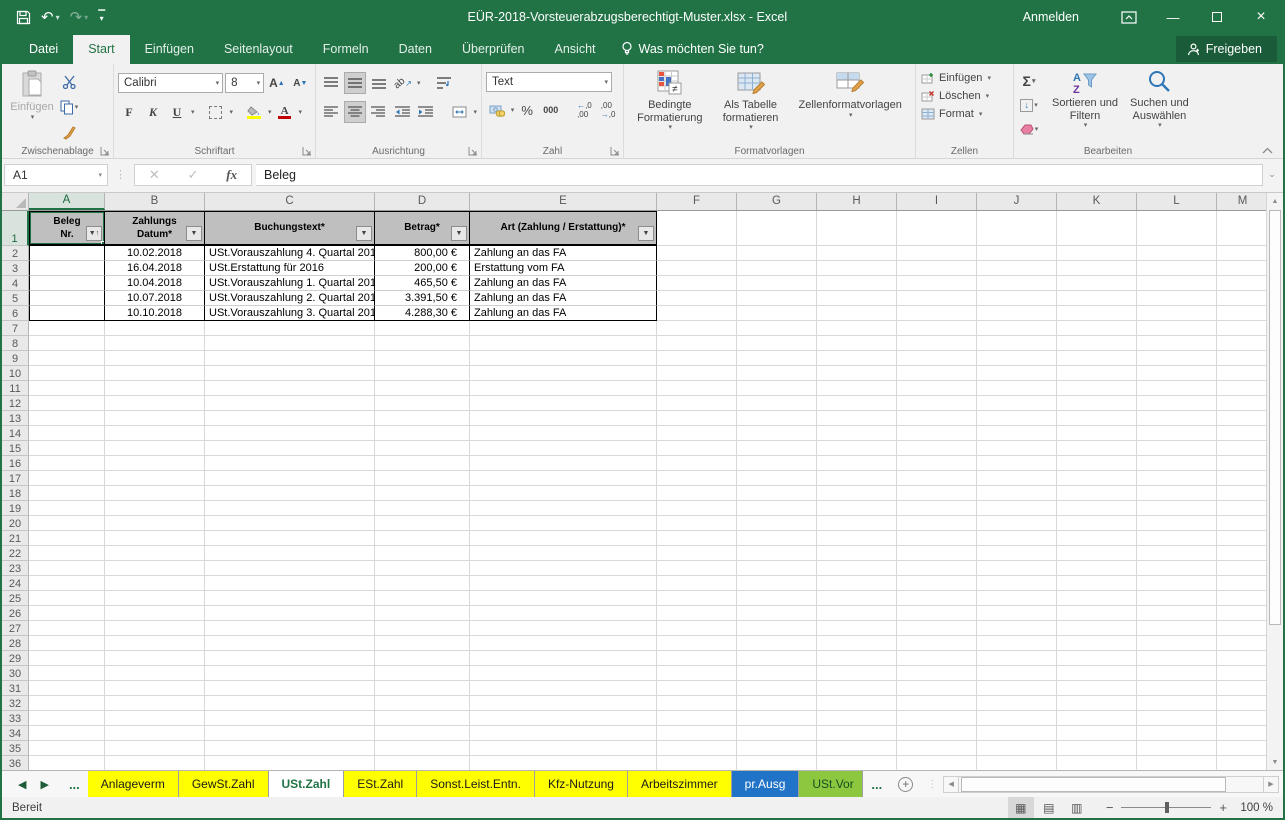  Describe the element at coordinates (67, 283) in the screenshot. I see `cell-A4` at that location.